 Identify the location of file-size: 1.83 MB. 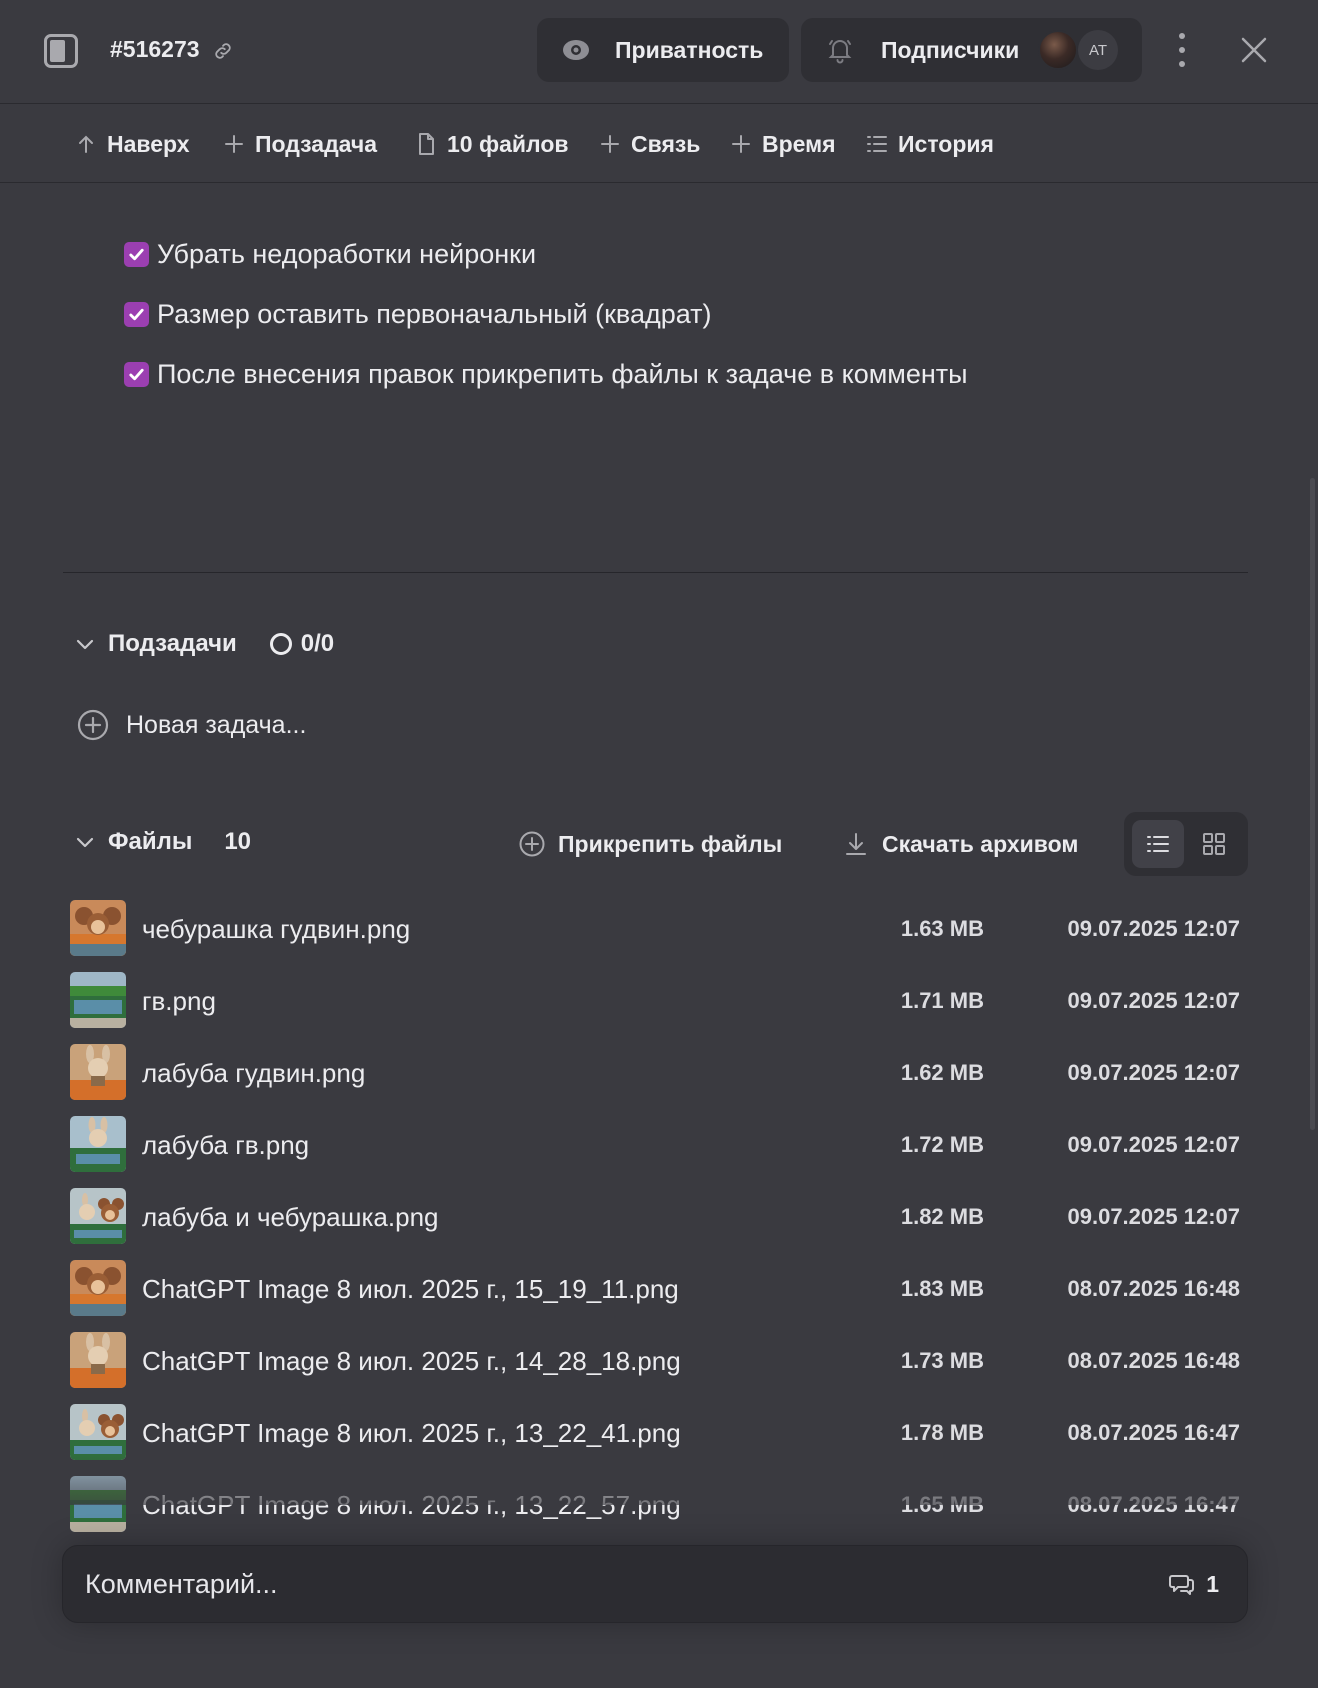
(942, 1288).